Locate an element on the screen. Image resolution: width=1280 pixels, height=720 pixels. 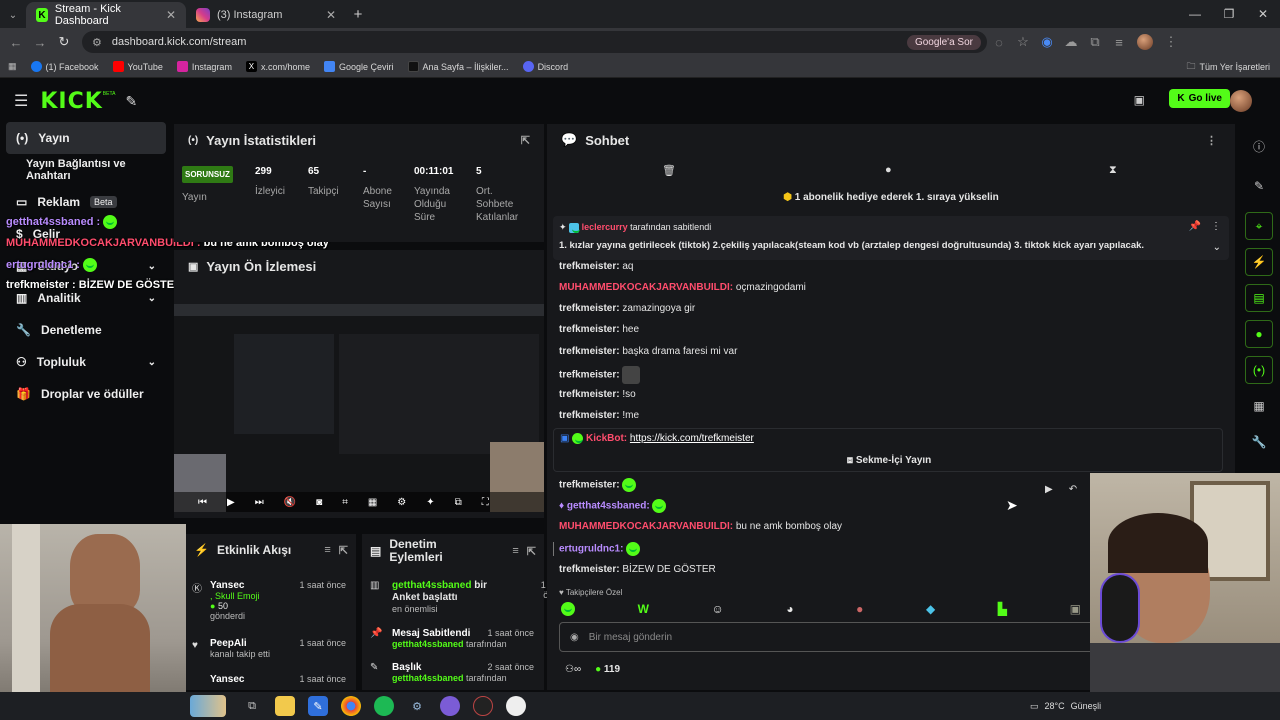
app-icon: ⚙ is located at coordinates (417, 706).